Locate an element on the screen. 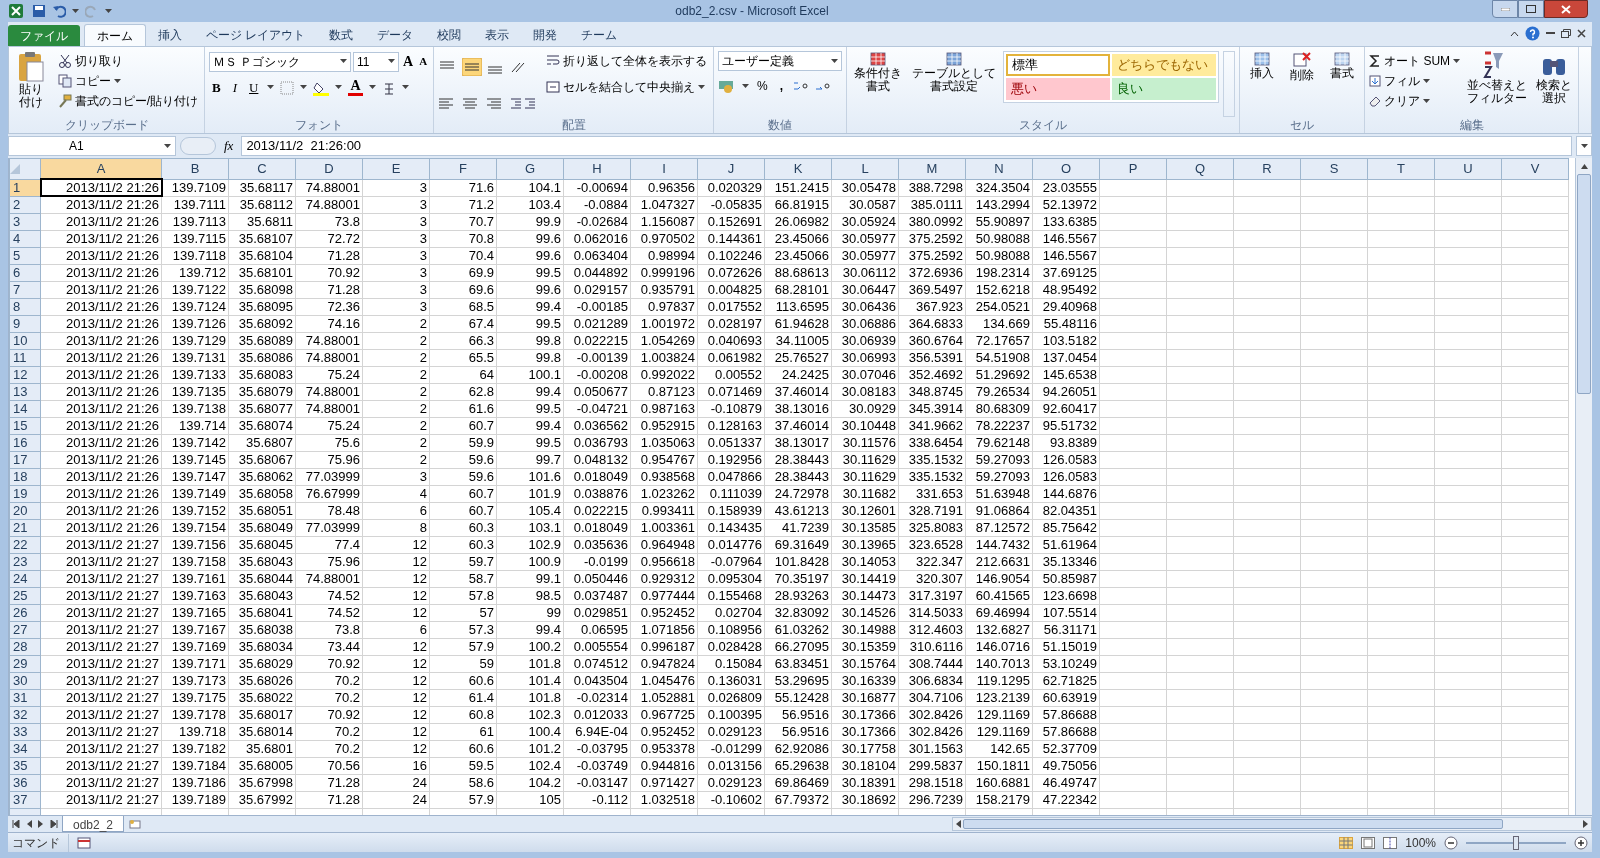 The height and width of the screenshot is (858, 1600). column-header: I is located at coordinates (664, 168).